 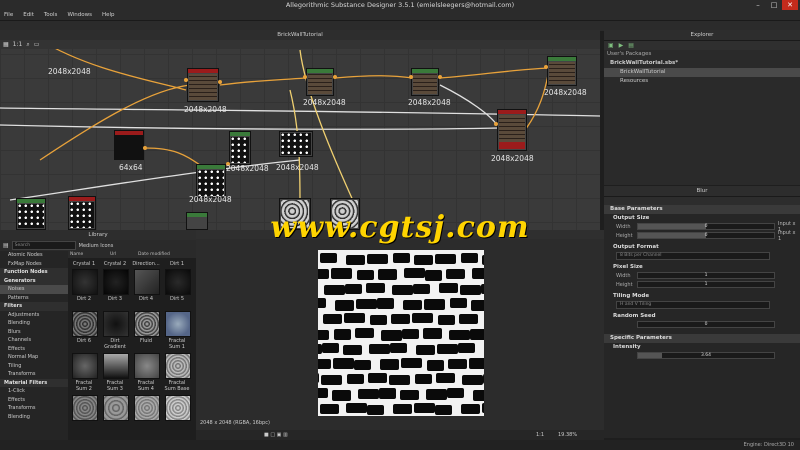 I want to click on intensity-slider: 3.64, so click(x=706, y=355).